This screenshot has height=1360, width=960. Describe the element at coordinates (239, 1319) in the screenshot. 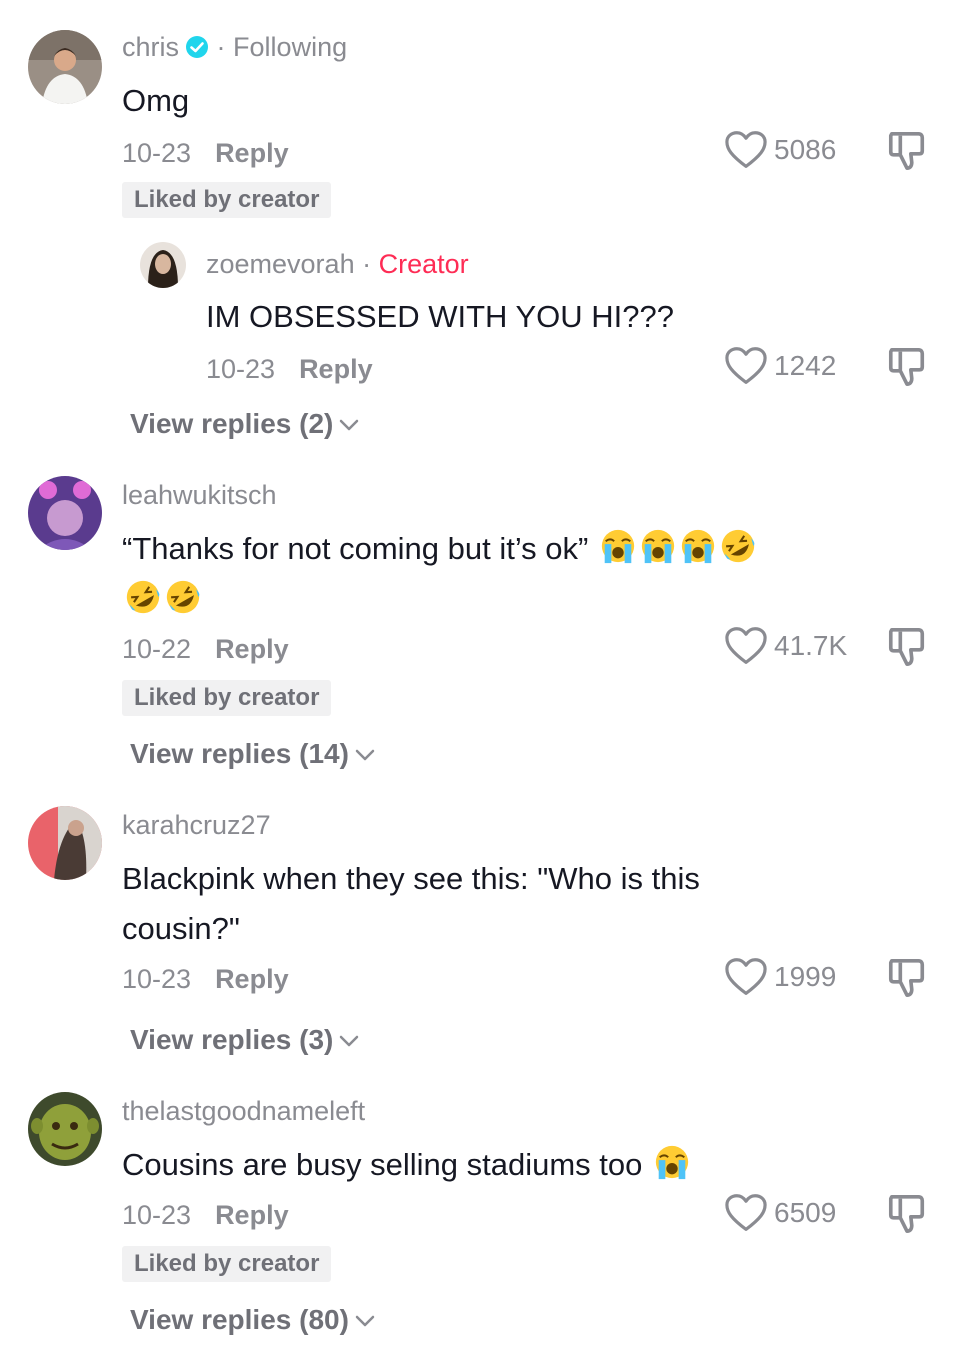

I see `view-replies-label: View replies (80)` at that location.